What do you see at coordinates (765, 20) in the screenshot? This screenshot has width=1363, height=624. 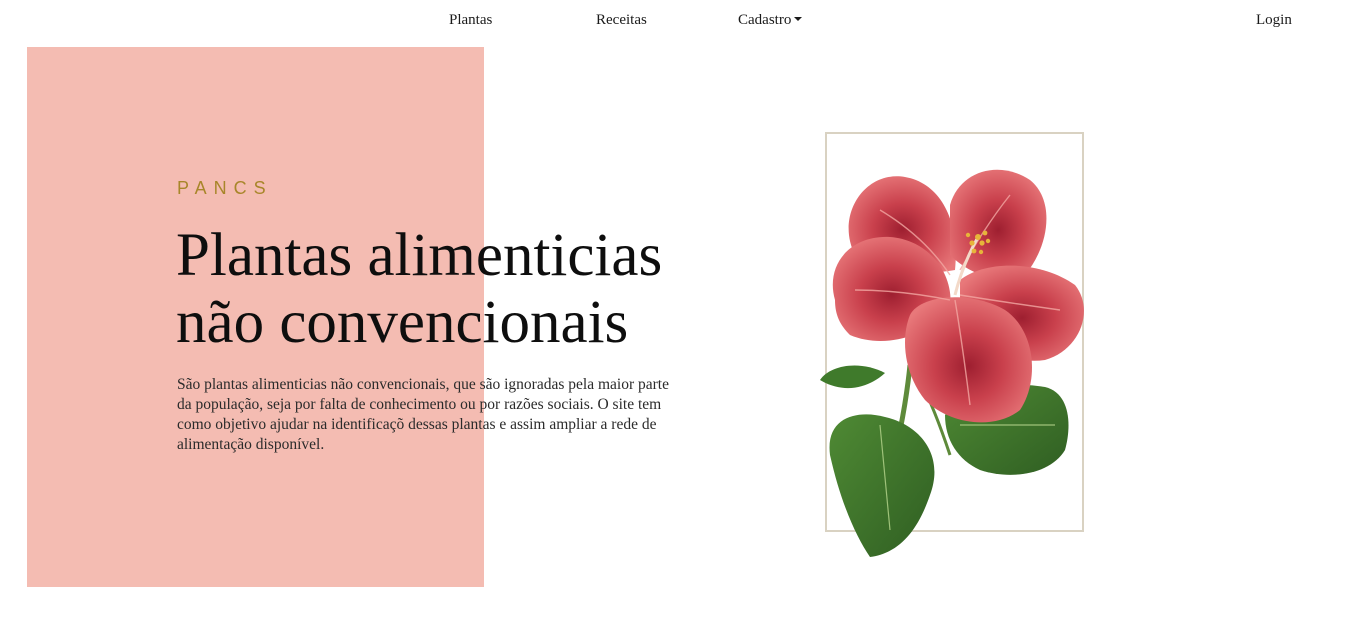 I see `nav-dropdown-cadastro-label: Cadastro` at bounding box center [765, 20].